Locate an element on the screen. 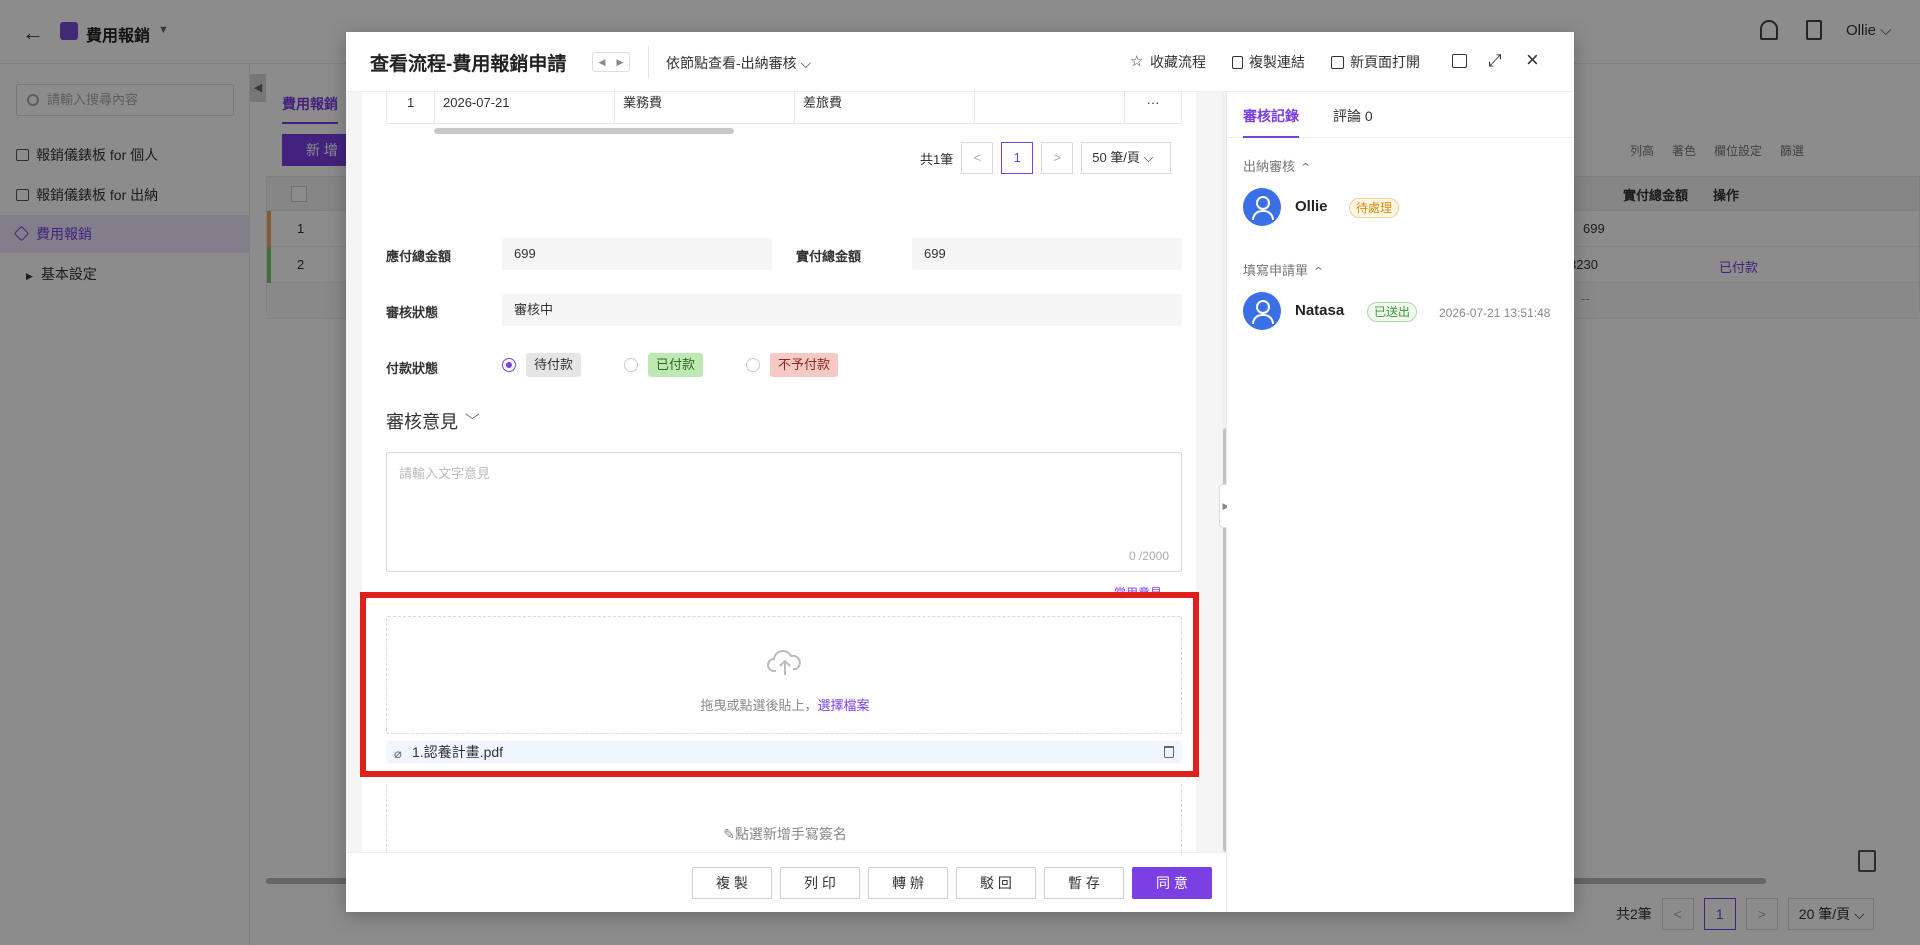 This screenshot has height=945, width=1920. save-draft-button: 暫 存 is located at coordinates (1084, 883).